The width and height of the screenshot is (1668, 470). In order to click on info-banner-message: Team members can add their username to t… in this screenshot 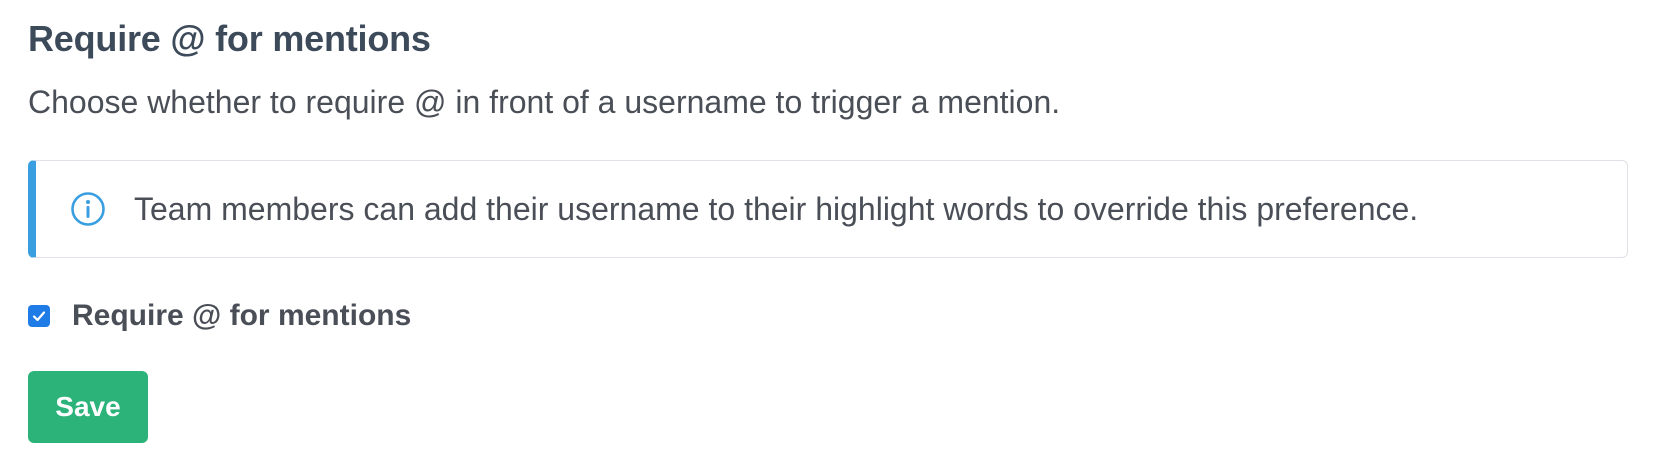, I will do `click(776, 209)`.